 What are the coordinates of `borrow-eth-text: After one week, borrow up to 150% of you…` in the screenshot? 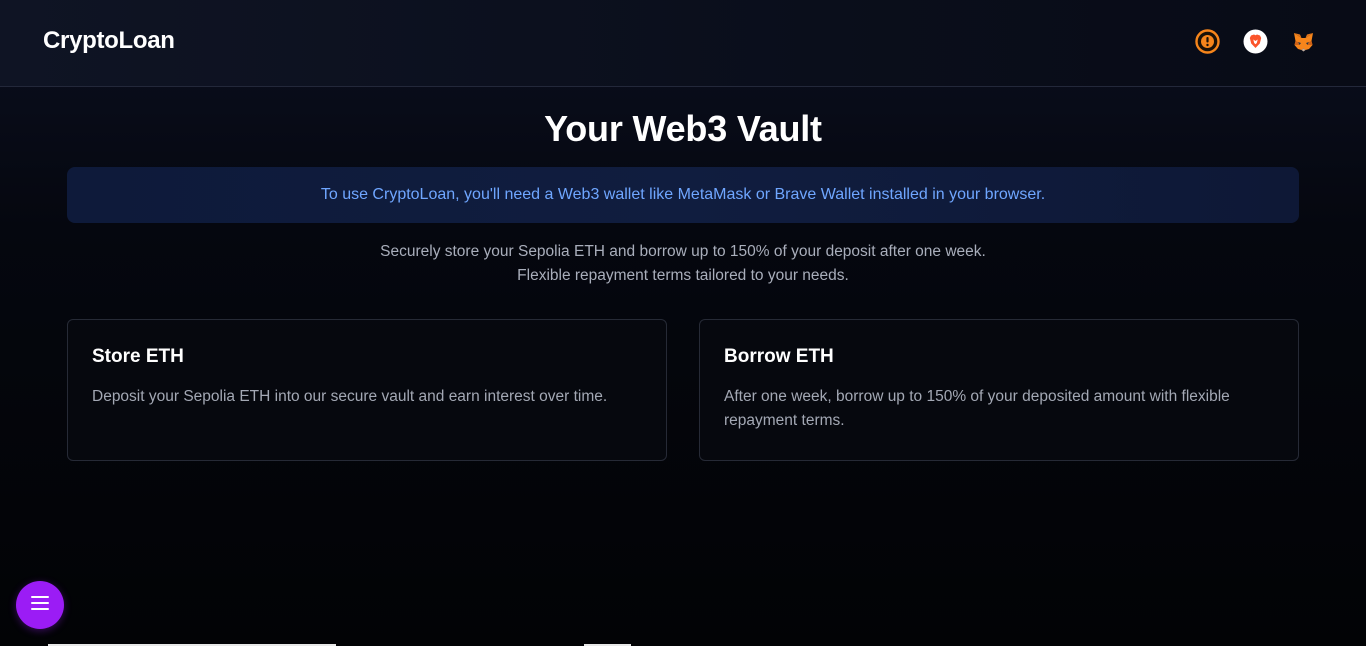 It's located at (977, 408).